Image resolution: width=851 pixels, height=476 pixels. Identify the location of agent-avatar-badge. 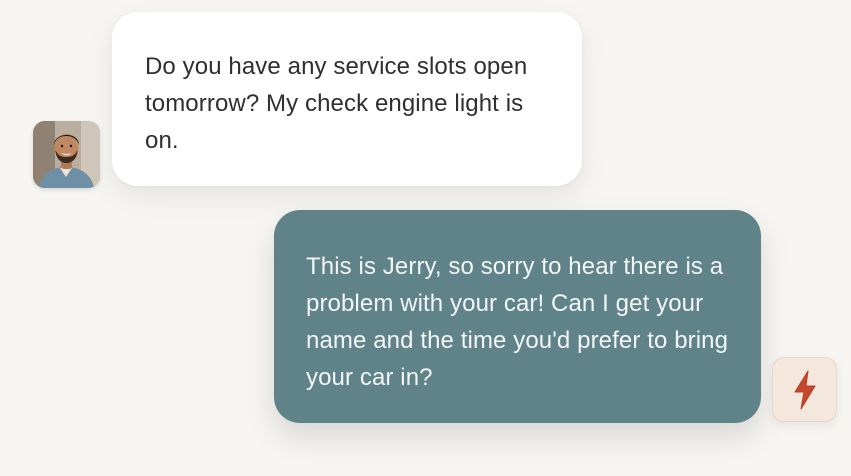
(804, 389).